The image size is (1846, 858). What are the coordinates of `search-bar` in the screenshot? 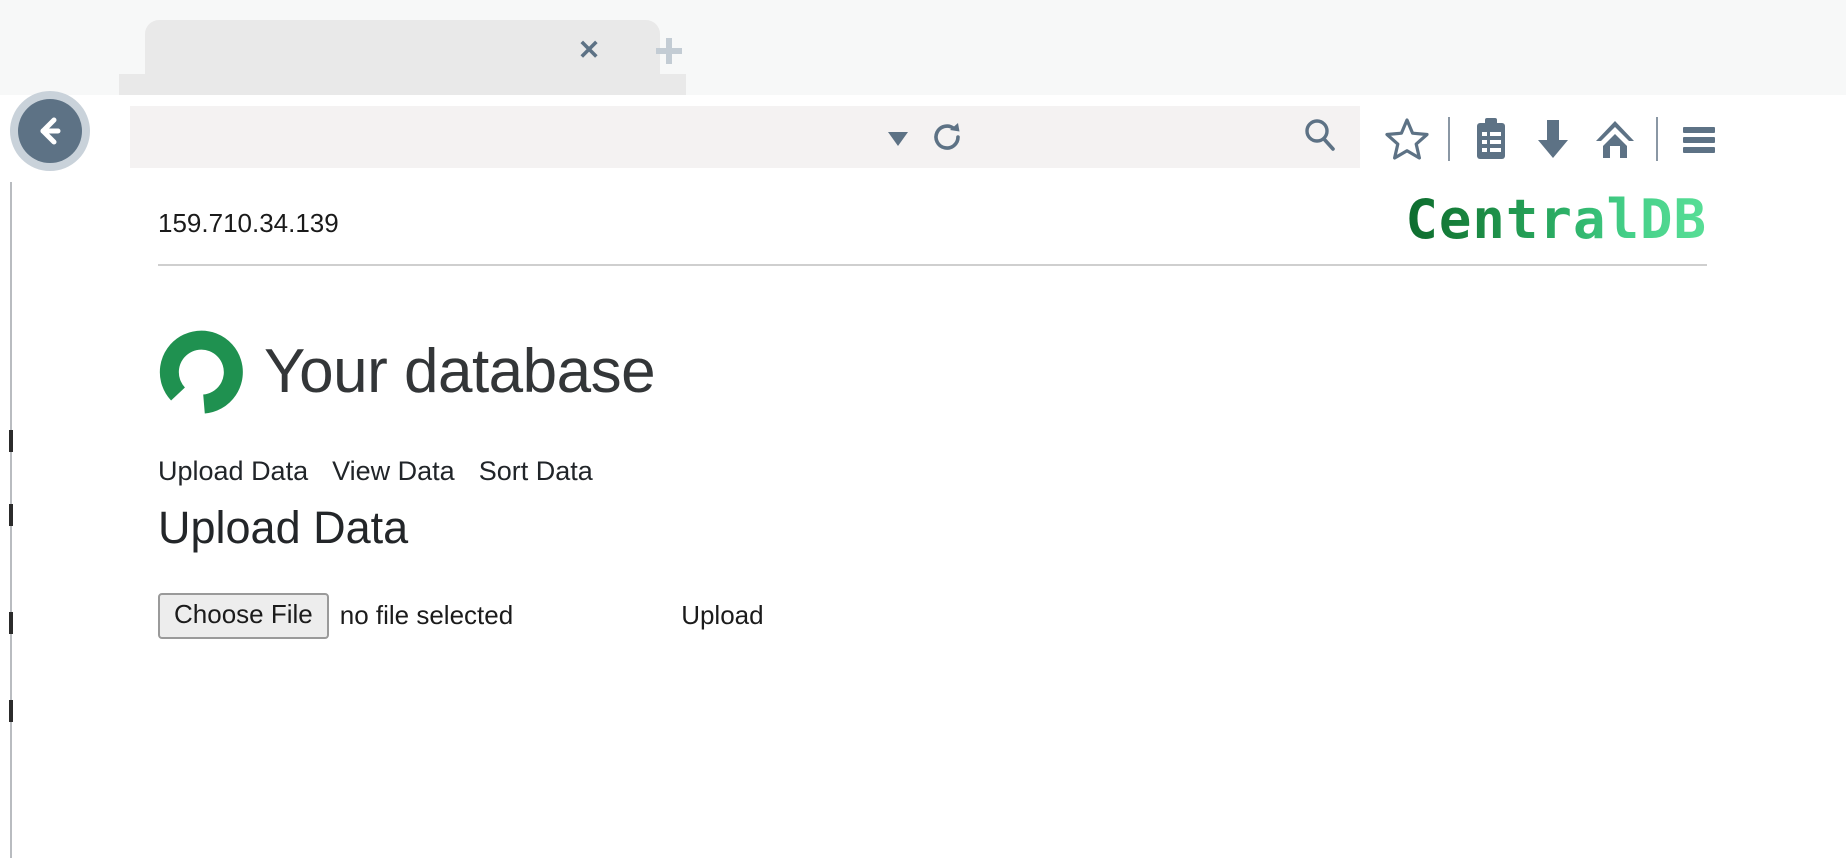 It's located at (1172, 137).